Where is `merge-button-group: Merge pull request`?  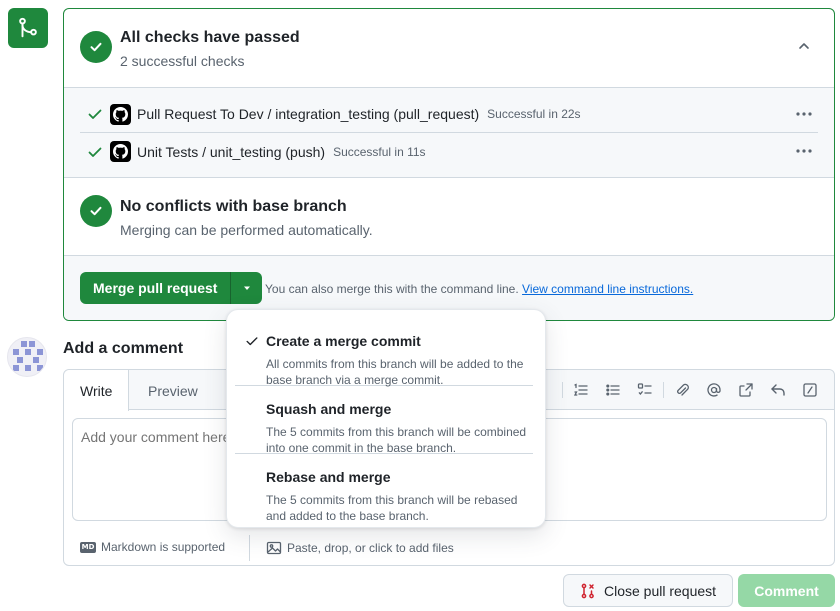 merge-button-group: Merge pull request is located at coordinates (171, 288).